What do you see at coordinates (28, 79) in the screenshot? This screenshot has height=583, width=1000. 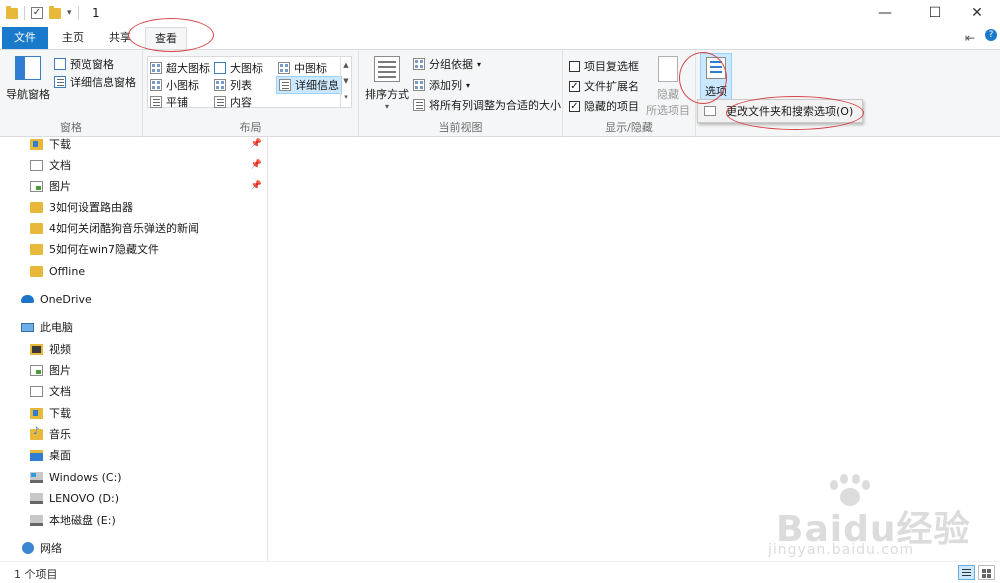 I see `navigation-pane-button: 导航窗格` at bounding box center [28, 79].